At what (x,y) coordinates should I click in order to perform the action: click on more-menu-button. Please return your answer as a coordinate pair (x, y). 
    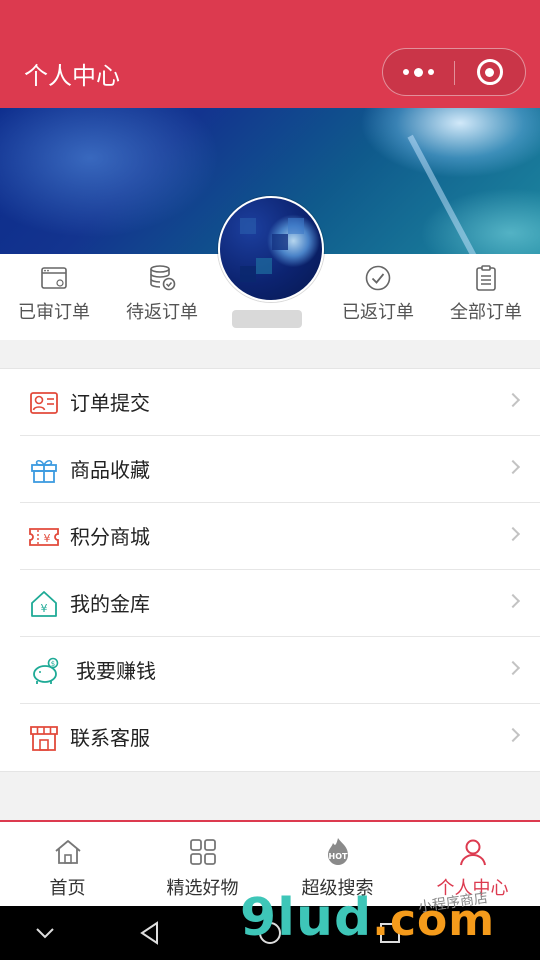
    Looking at the image, I should click on (418, 72).